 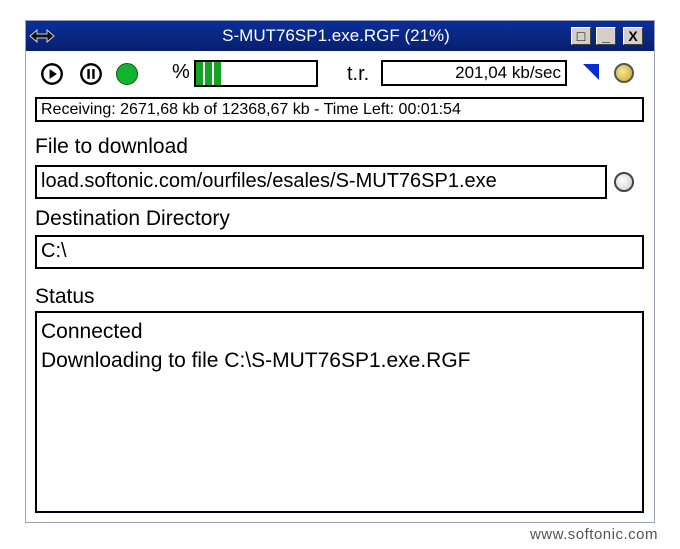 What do you see at coordinates (474, 73) in the screenshot?
I see `rate-value: 201,04 kb/sec` at bounding box center [474, 73].